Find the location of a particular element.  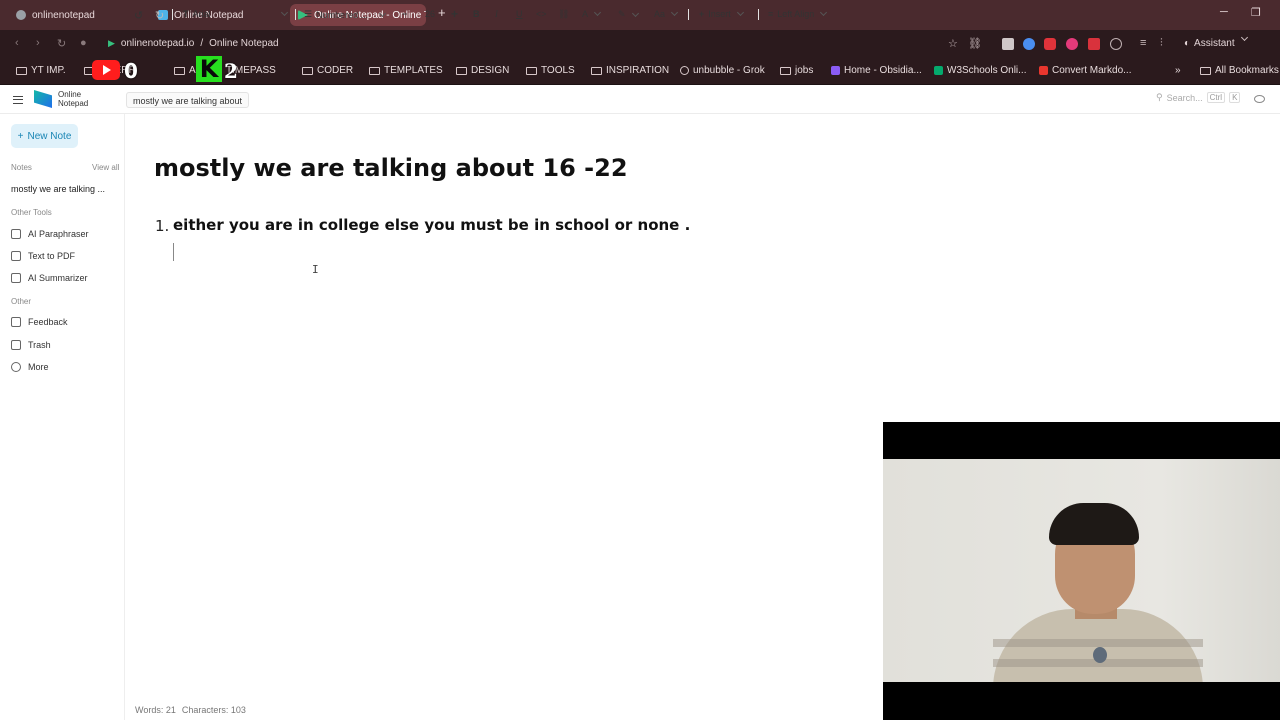

text-icon: T is located at coordinates (186, 14).